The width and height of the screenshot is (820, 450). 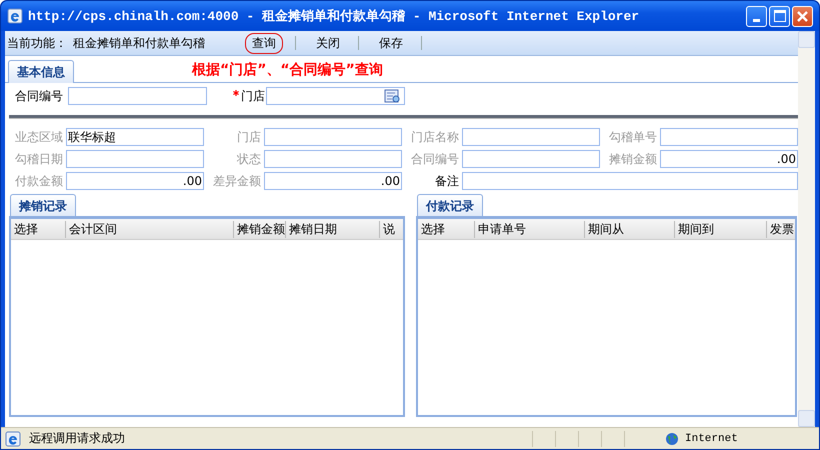 I want to click on toolbar-button: 查询, so click(x=264, y=43).